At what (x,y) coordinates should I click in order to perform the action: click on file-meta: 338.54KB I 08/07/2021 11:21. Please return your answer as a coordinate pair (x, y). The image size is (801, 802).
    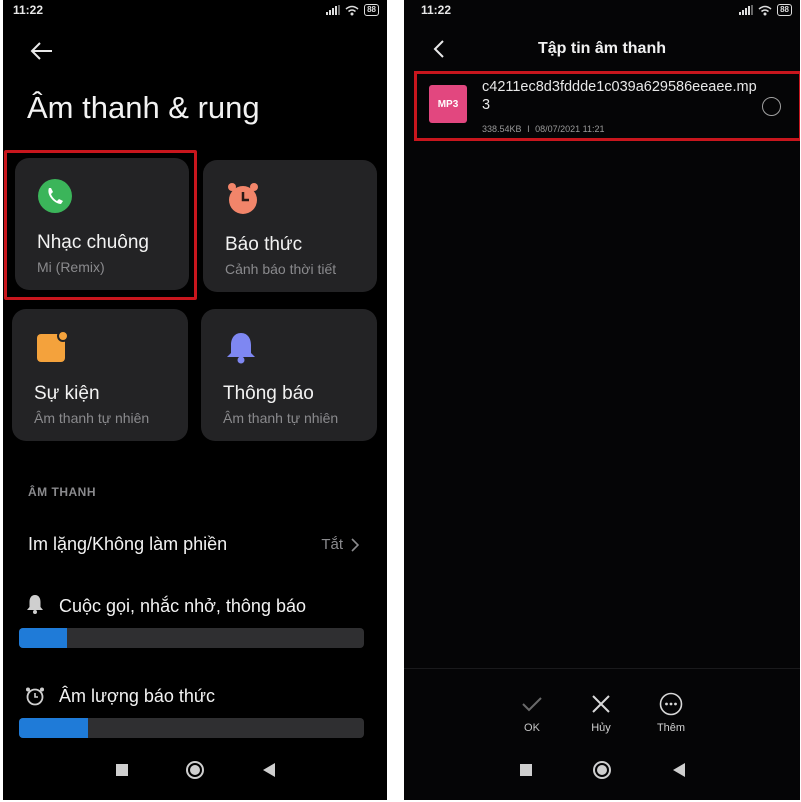
    Looking at the image, I should click on (543, 129).